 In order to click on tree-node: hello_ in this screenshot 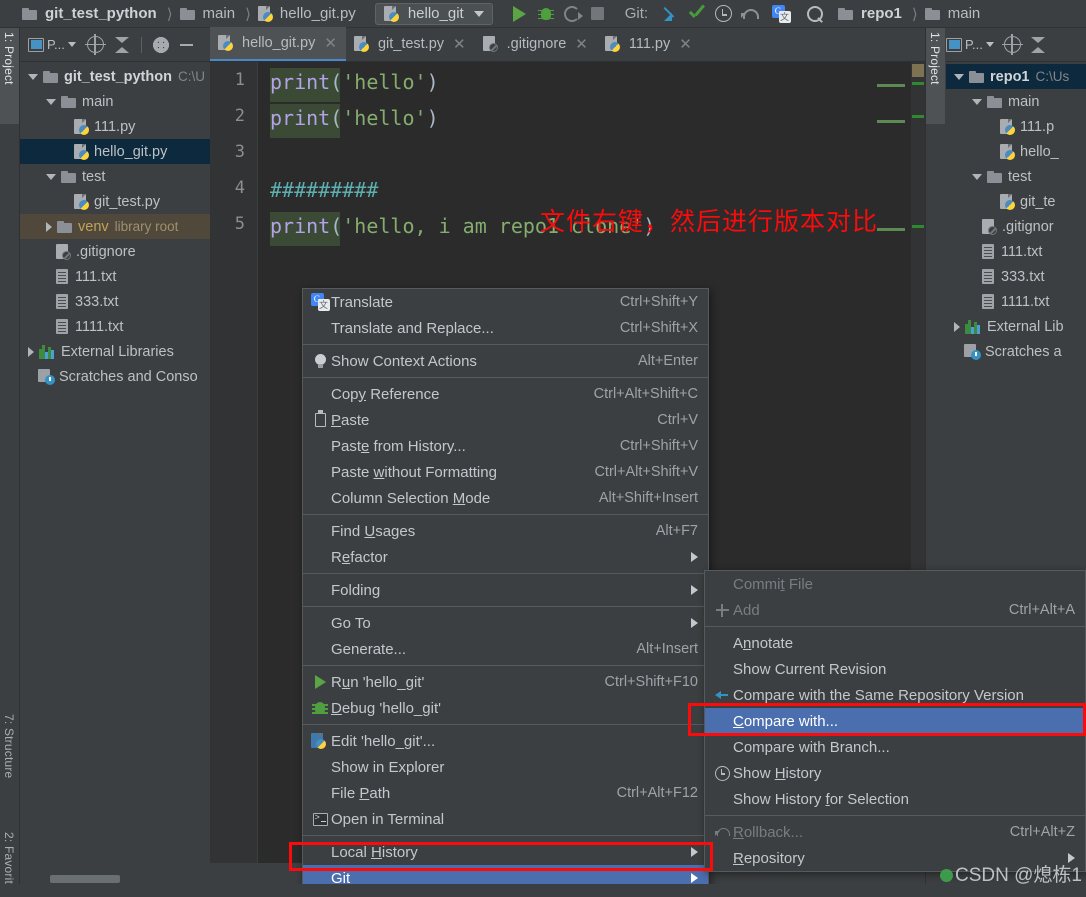, I will do `click(1016, 151)`.